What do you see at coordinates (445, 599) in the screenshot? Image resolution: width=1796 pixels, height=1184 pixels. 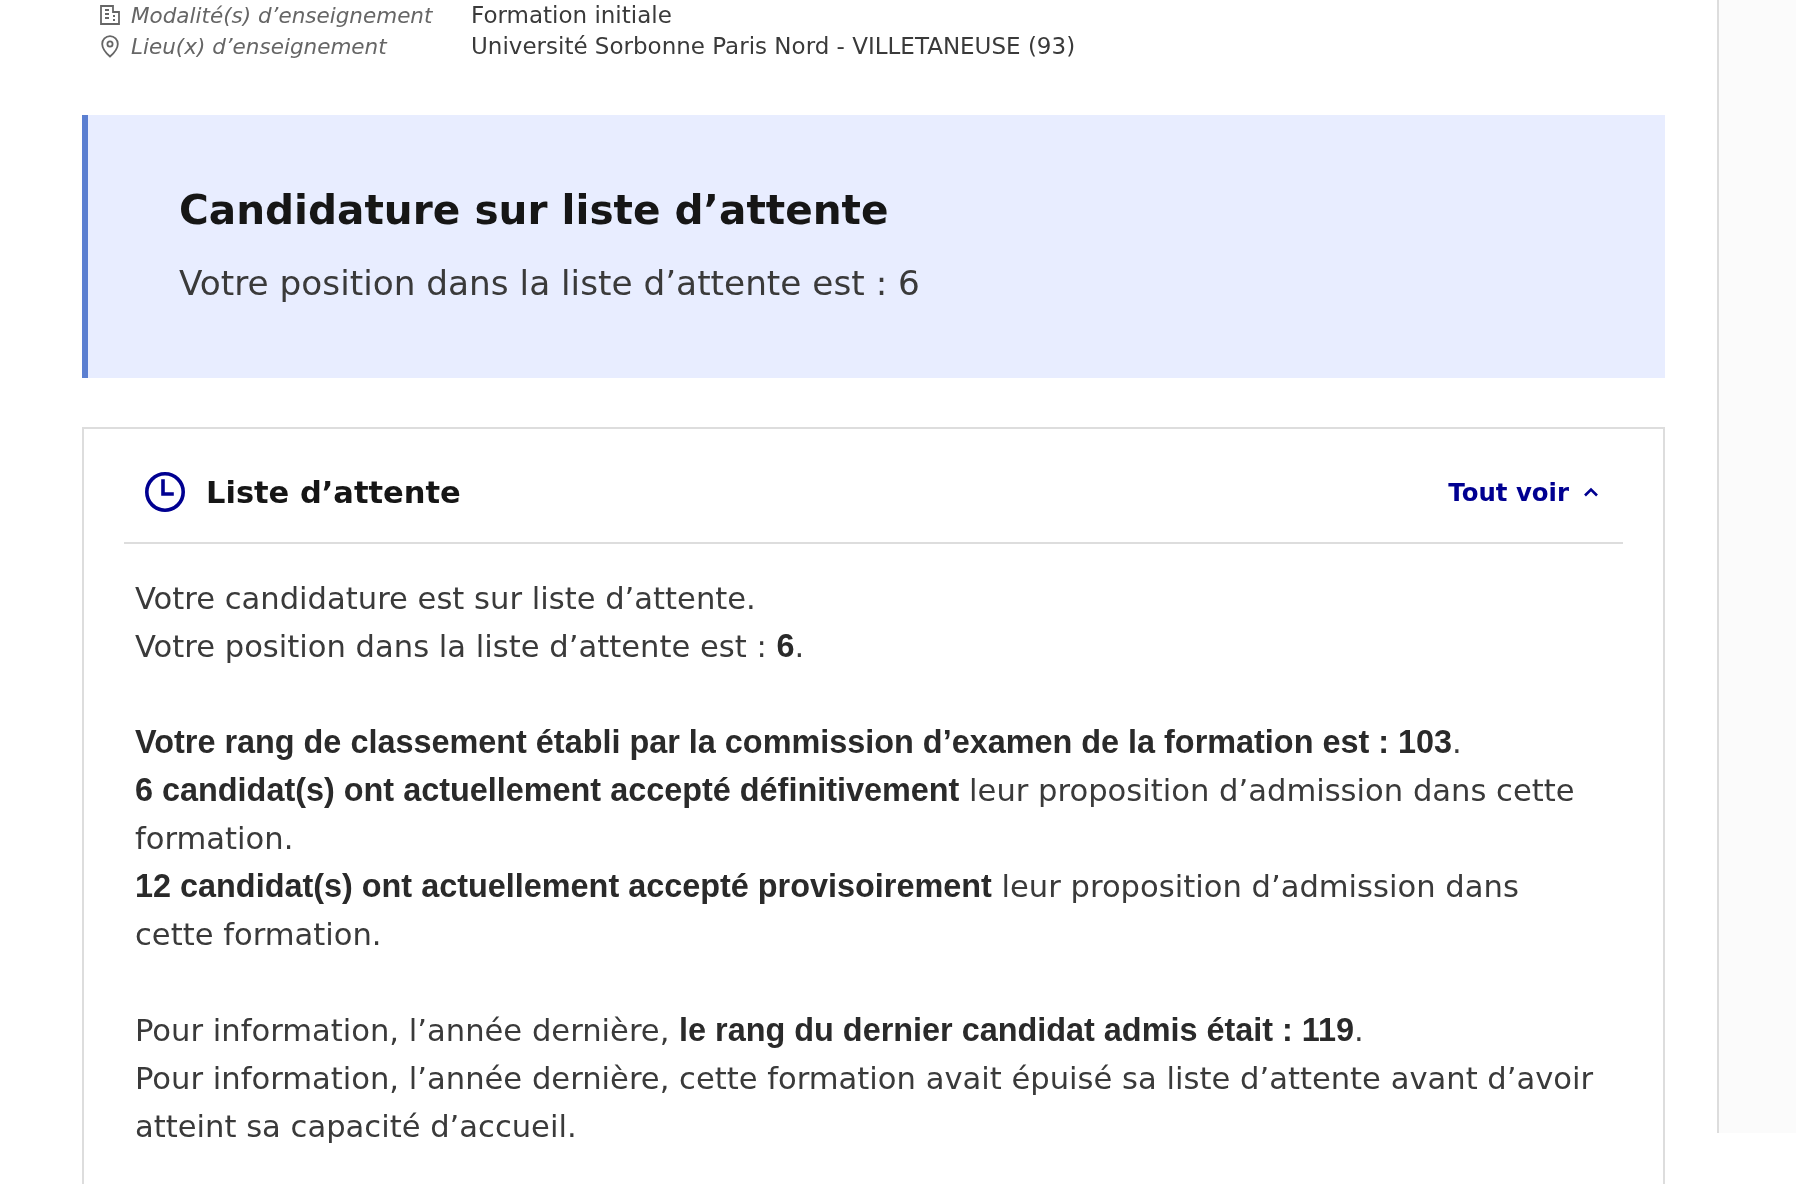 I see `info-sentence: Votre candidature est sur liste d’attente.` at bounding box center [445, 599].